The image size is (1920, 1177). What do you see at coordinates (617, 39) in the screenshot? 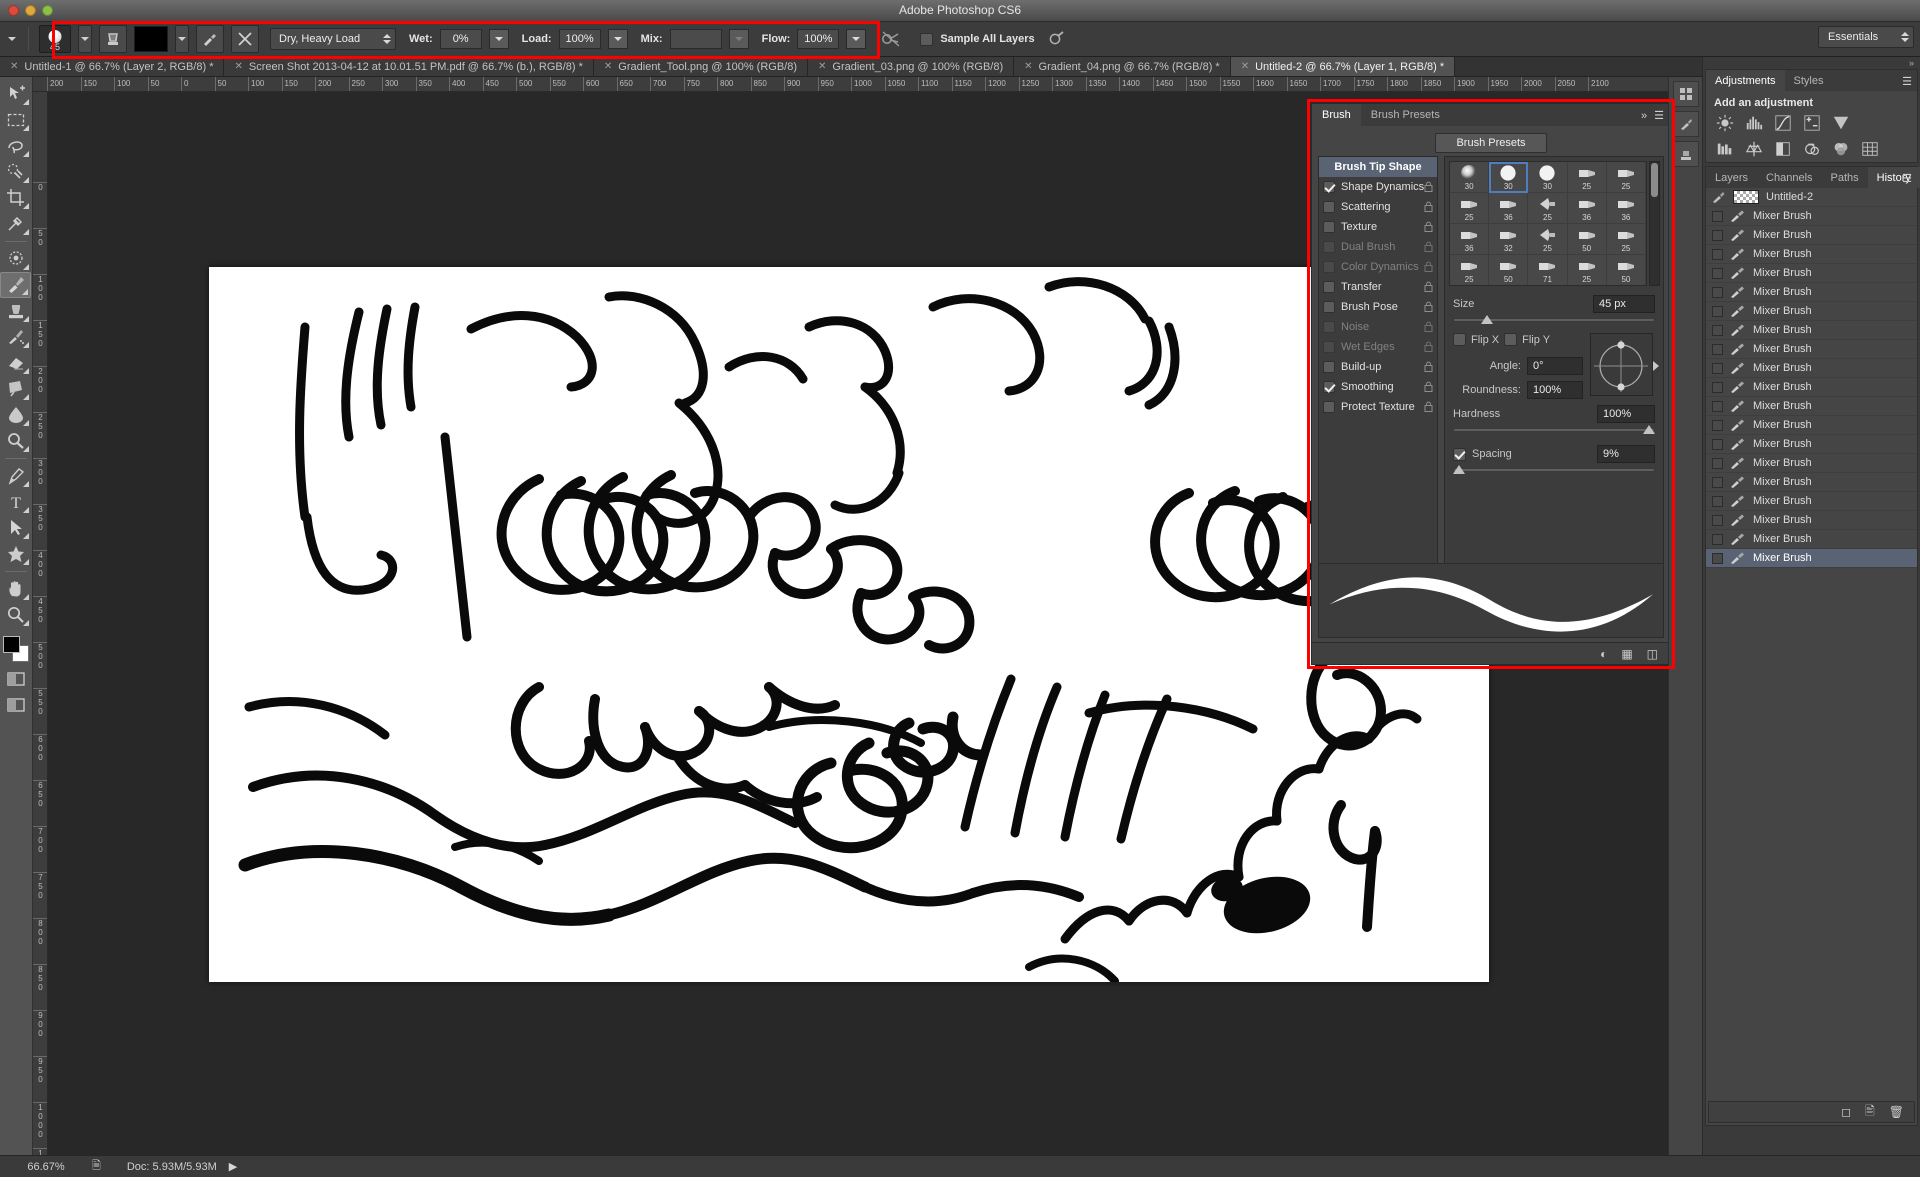
I see `load-dropdown-button` at bounding box center [617, 39].